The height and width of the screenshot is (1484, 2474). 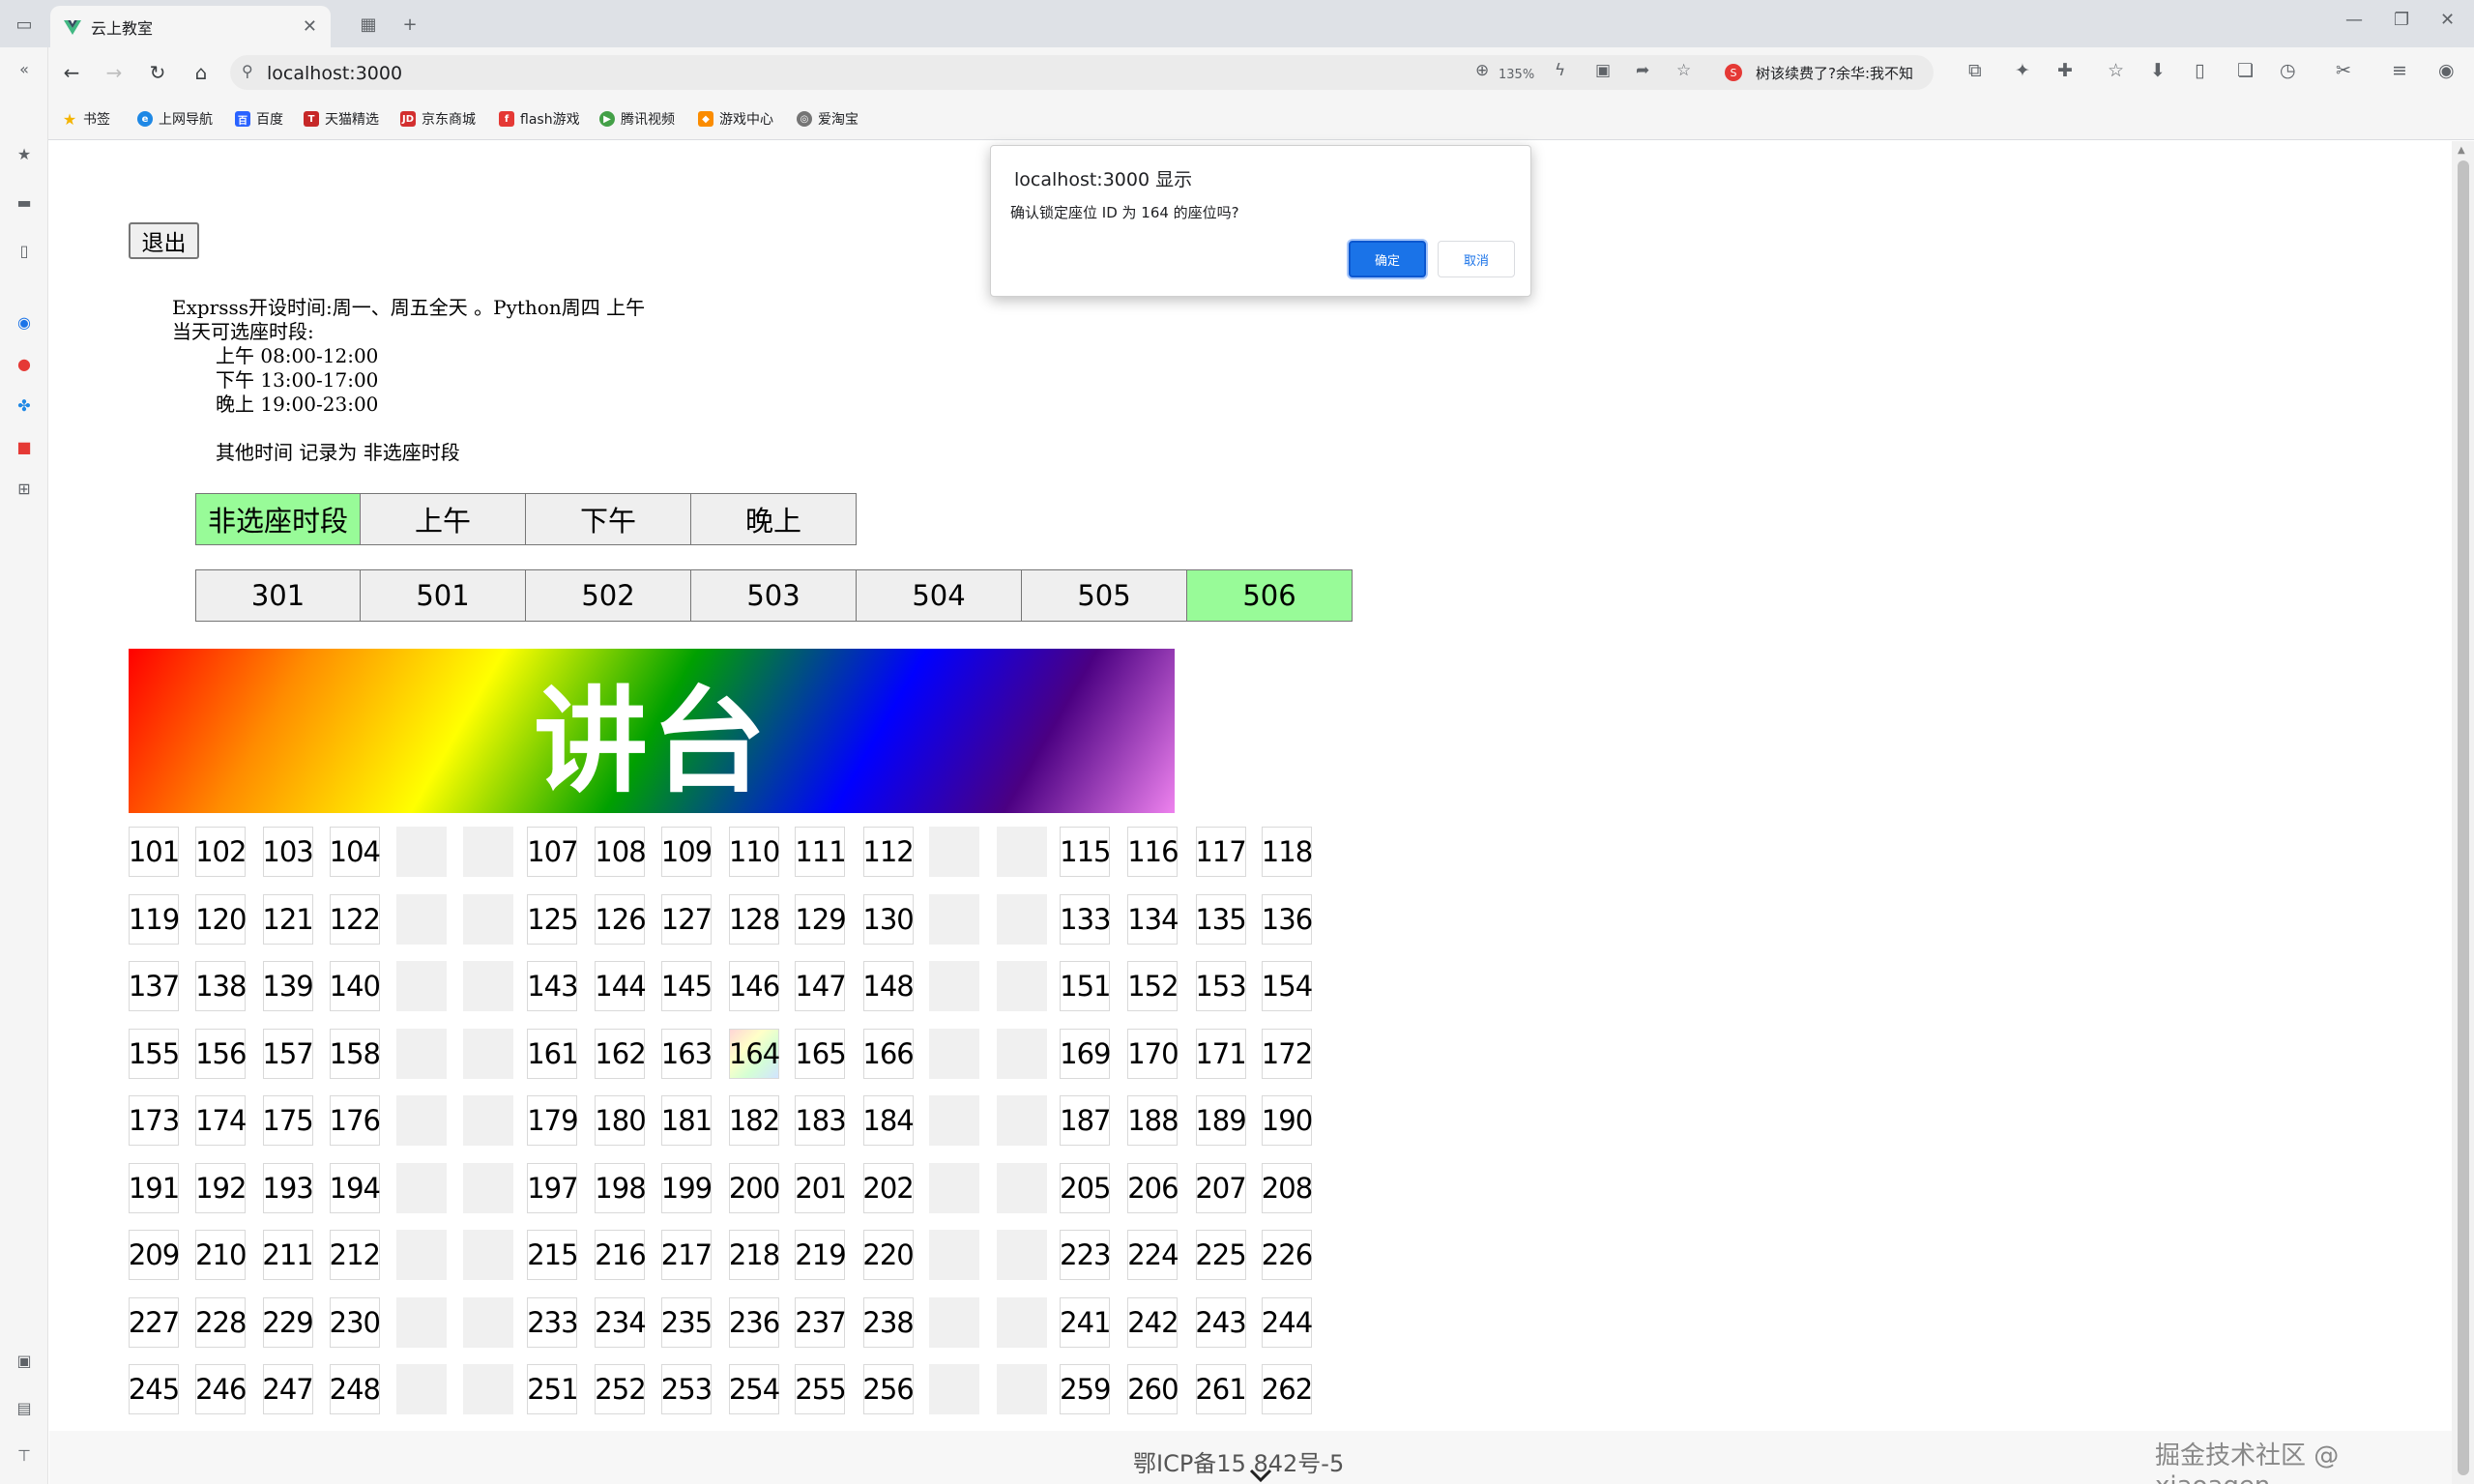 What do you see at coordinates (191, 26) in the screenshot?
I see `tab-active: 云上教室 ✕` at bounding box center [191, 26].